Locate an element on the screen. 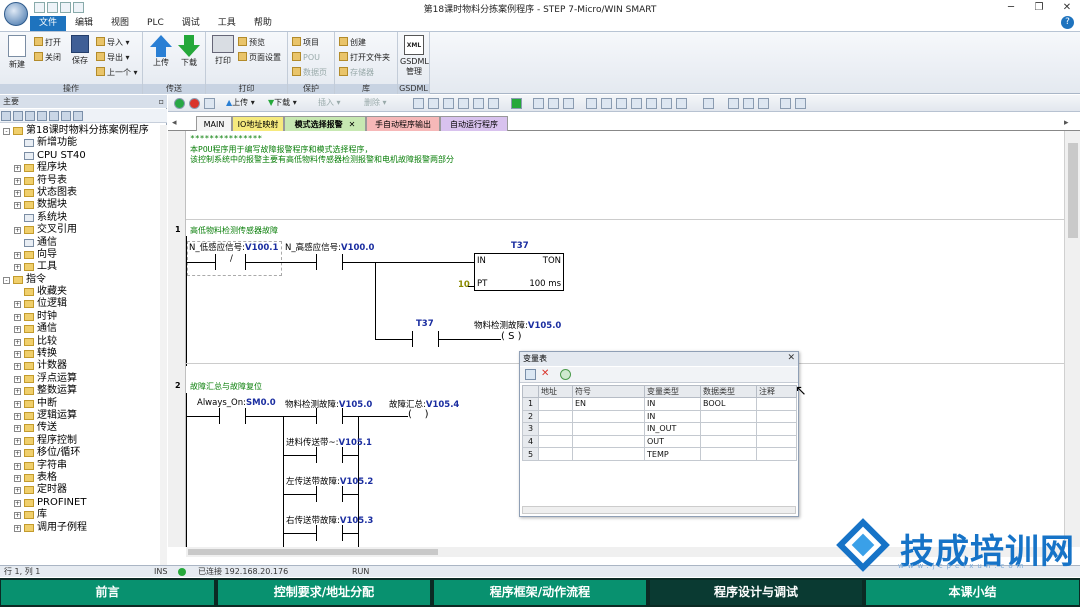  tab-auto-run: 自动运行程序 is located at coordinates (474, 123).